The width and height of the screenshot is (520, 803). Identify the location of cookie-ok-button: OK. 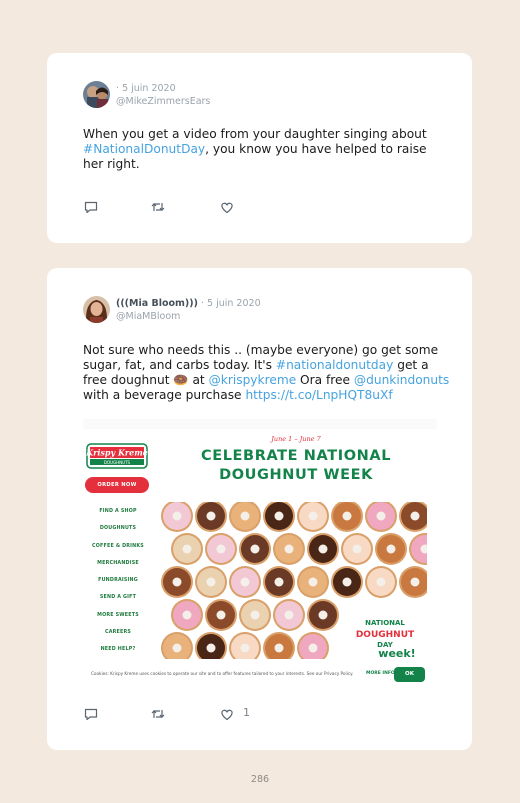
(409, 674).